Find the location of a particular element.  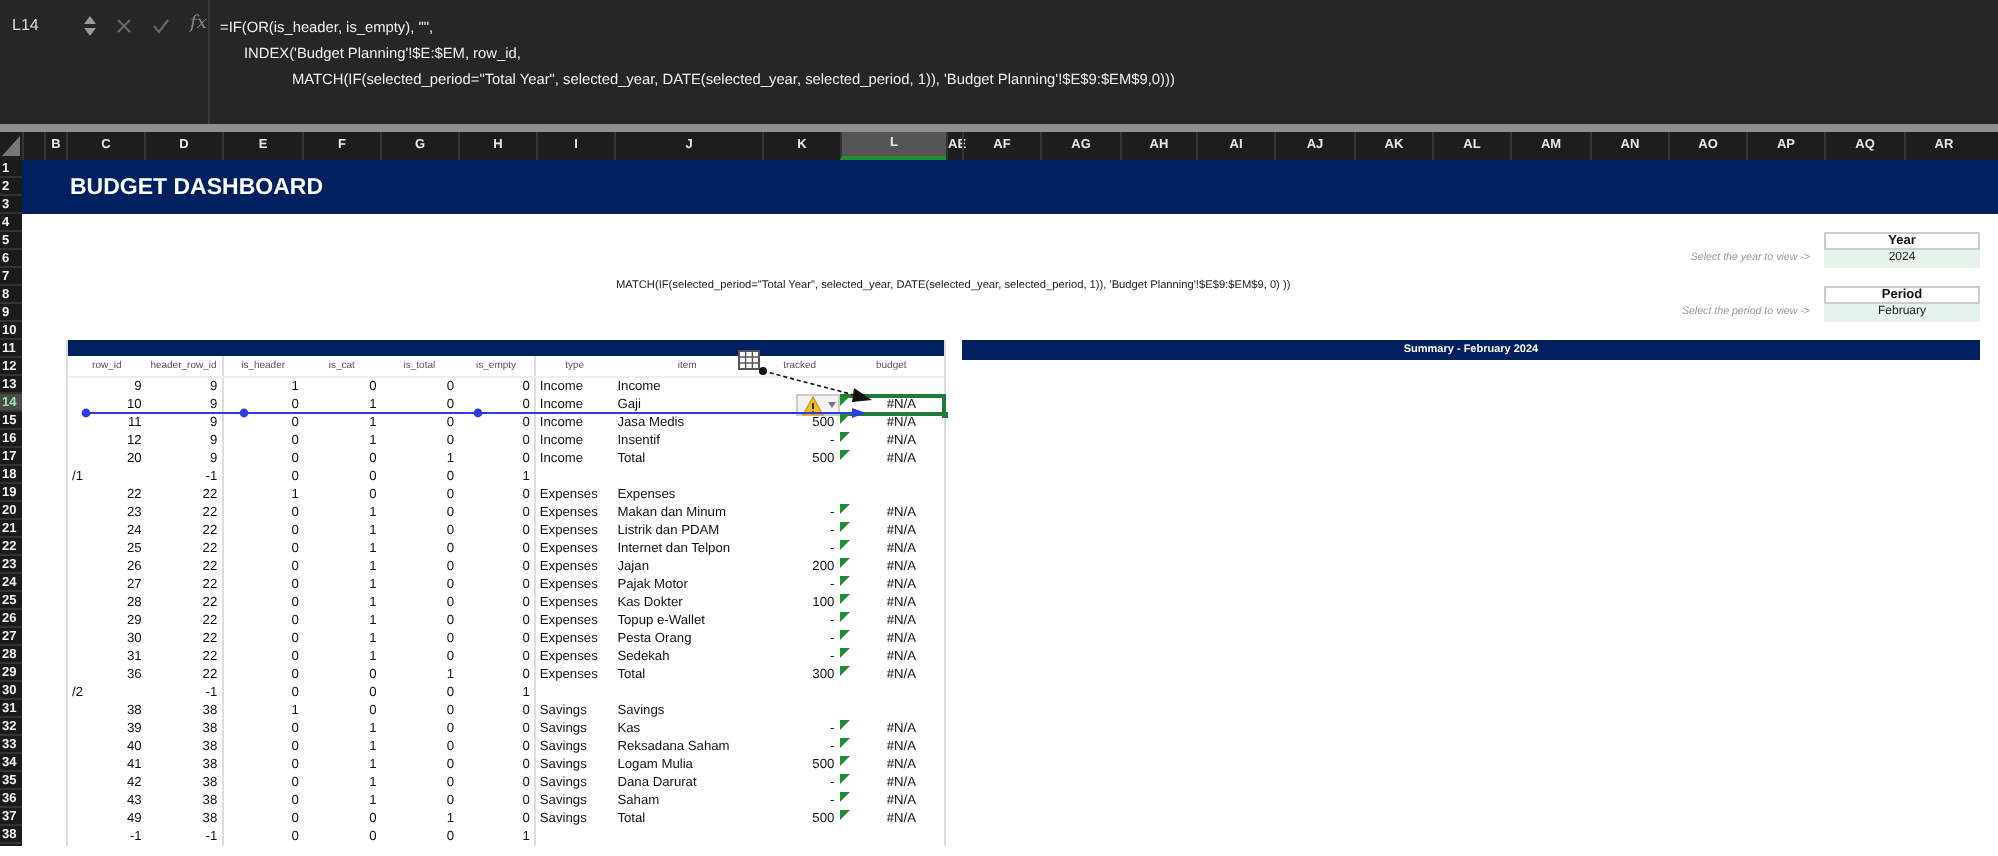

error-options-button is located at coordinates (818, 405).